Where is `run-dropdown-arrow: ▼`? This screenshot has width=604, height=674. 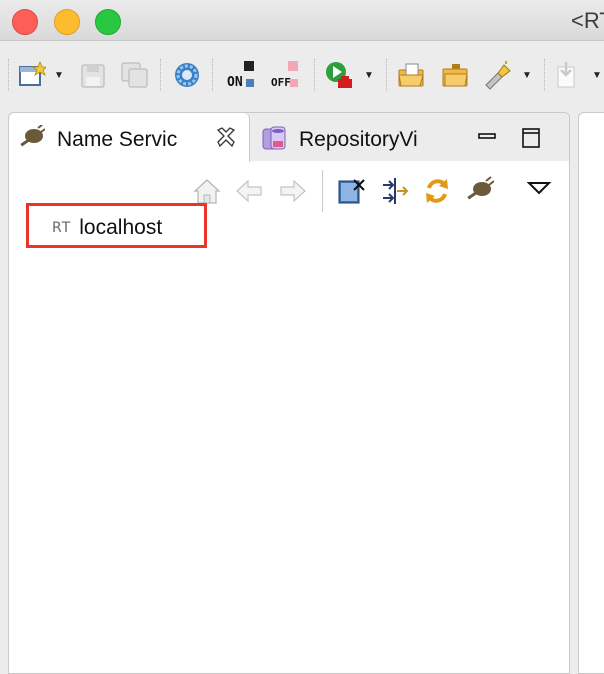
run-dropdown-arrow: ▼ is located at coordinates (369, 76).